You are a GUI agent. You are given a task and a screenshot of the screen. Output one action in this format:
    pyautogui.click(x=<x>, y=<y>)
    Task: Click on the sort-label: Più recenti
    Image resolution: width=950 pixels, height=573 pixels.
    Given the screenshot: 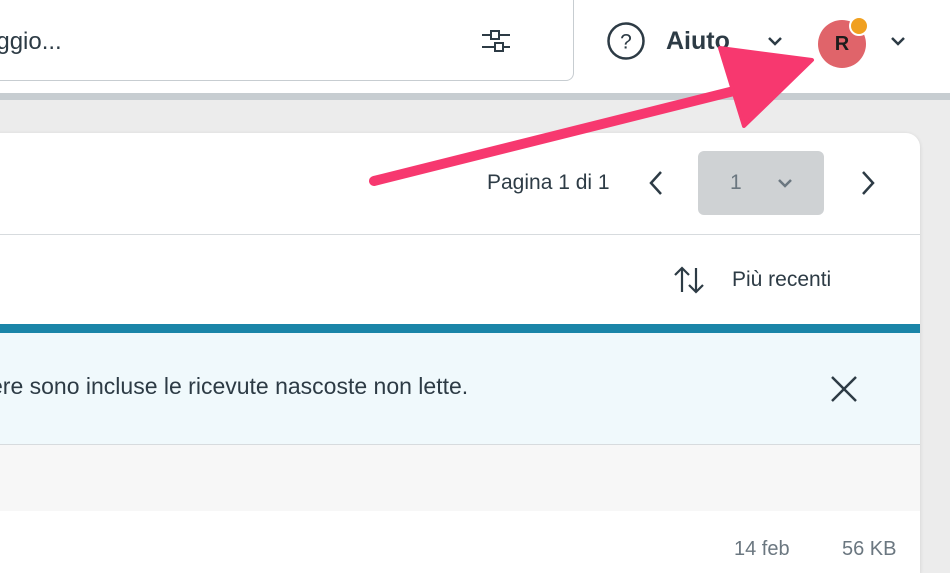 What is the action you would take?
    pyautogui.click(x=781, y=280)
    